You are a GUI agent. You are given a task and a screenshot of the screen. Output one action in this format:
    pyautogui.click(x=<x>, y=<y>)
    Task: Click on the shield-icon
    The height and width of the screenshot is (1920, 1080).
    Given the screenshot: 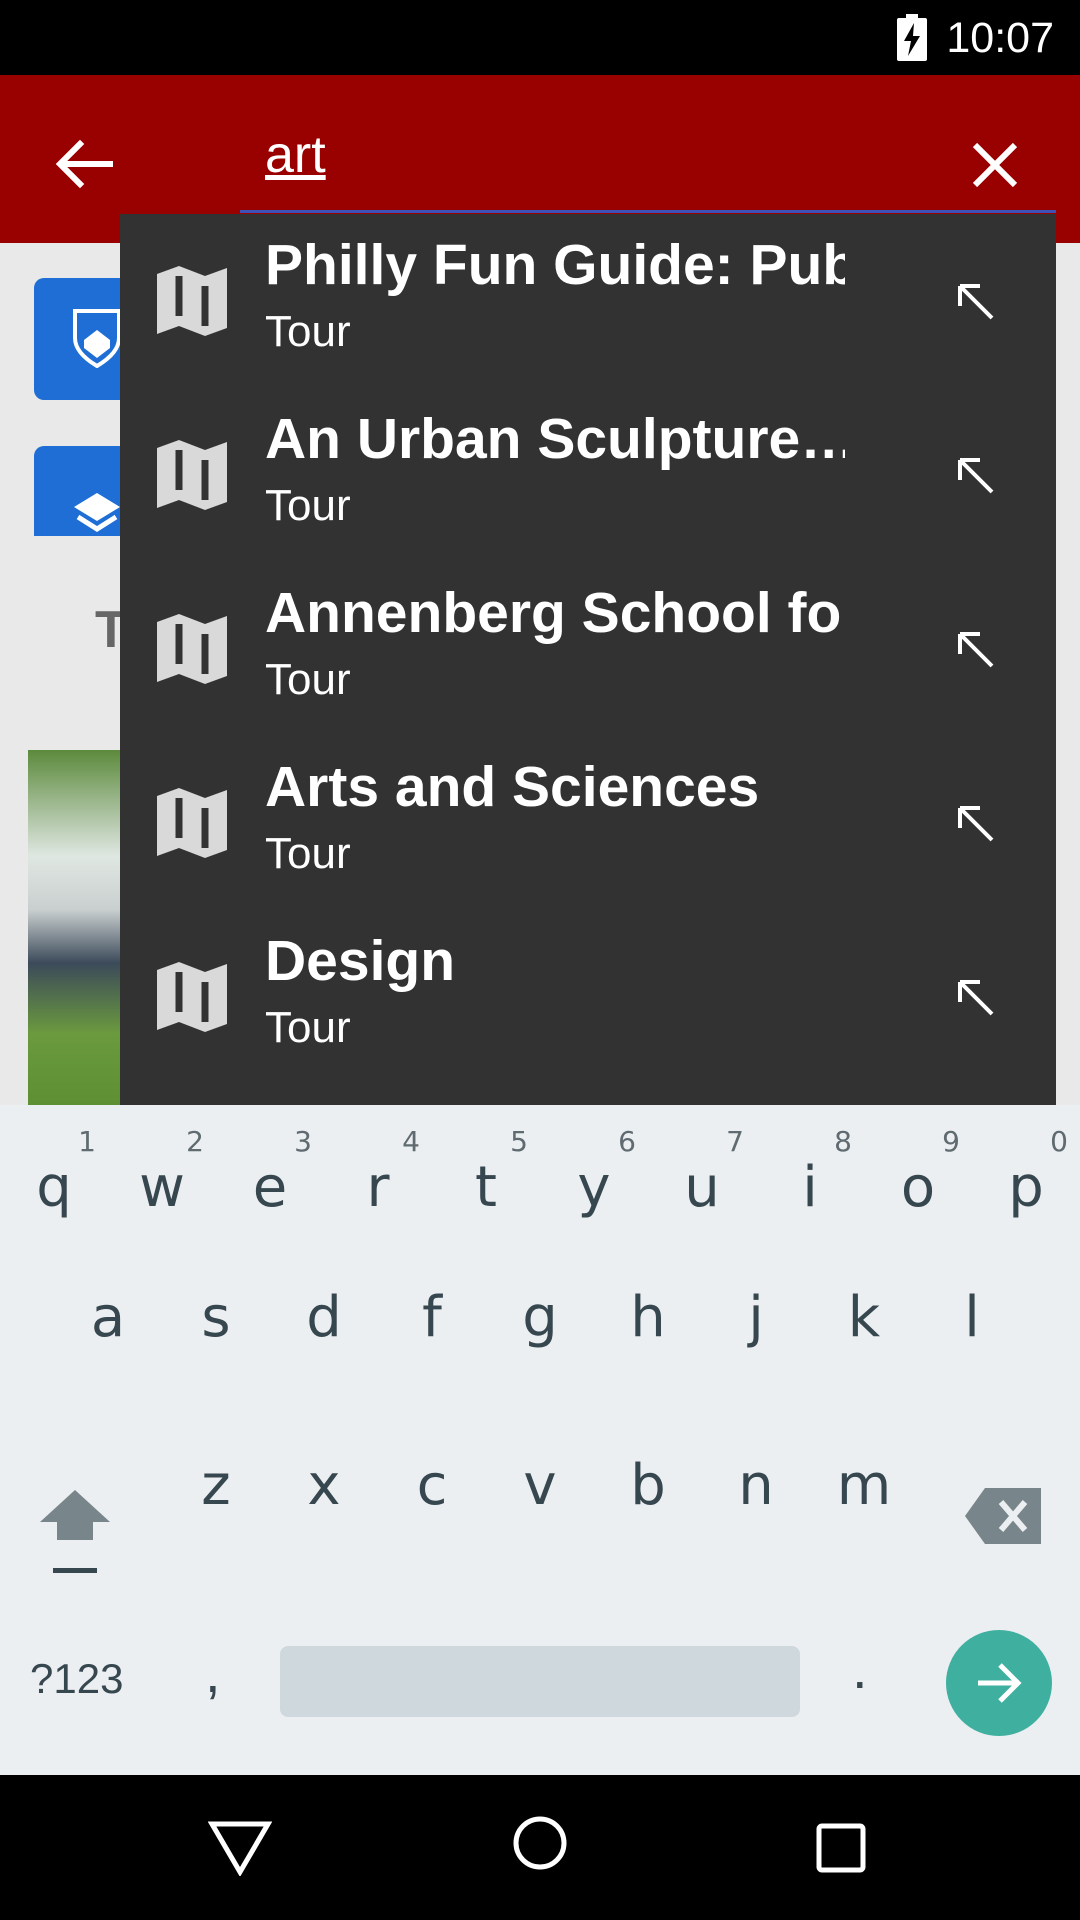 What is the action you would take?
    pyautogui.click(x=97, y=338)
    